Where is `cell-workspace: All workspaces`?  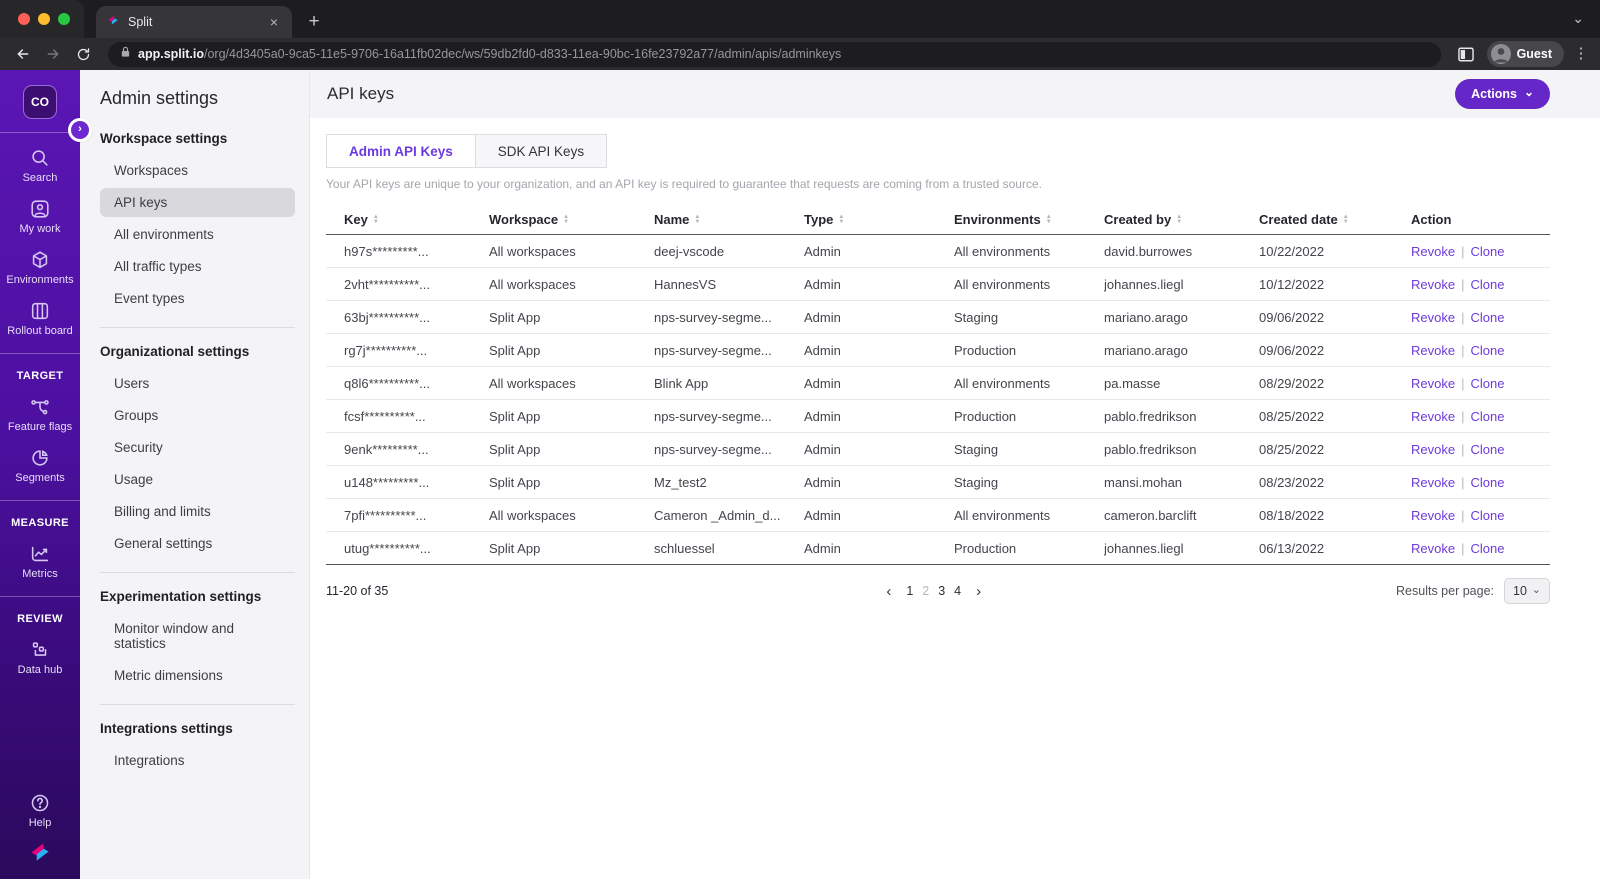
cell-workspace: All workspaces is located at coordinates (532, 515).